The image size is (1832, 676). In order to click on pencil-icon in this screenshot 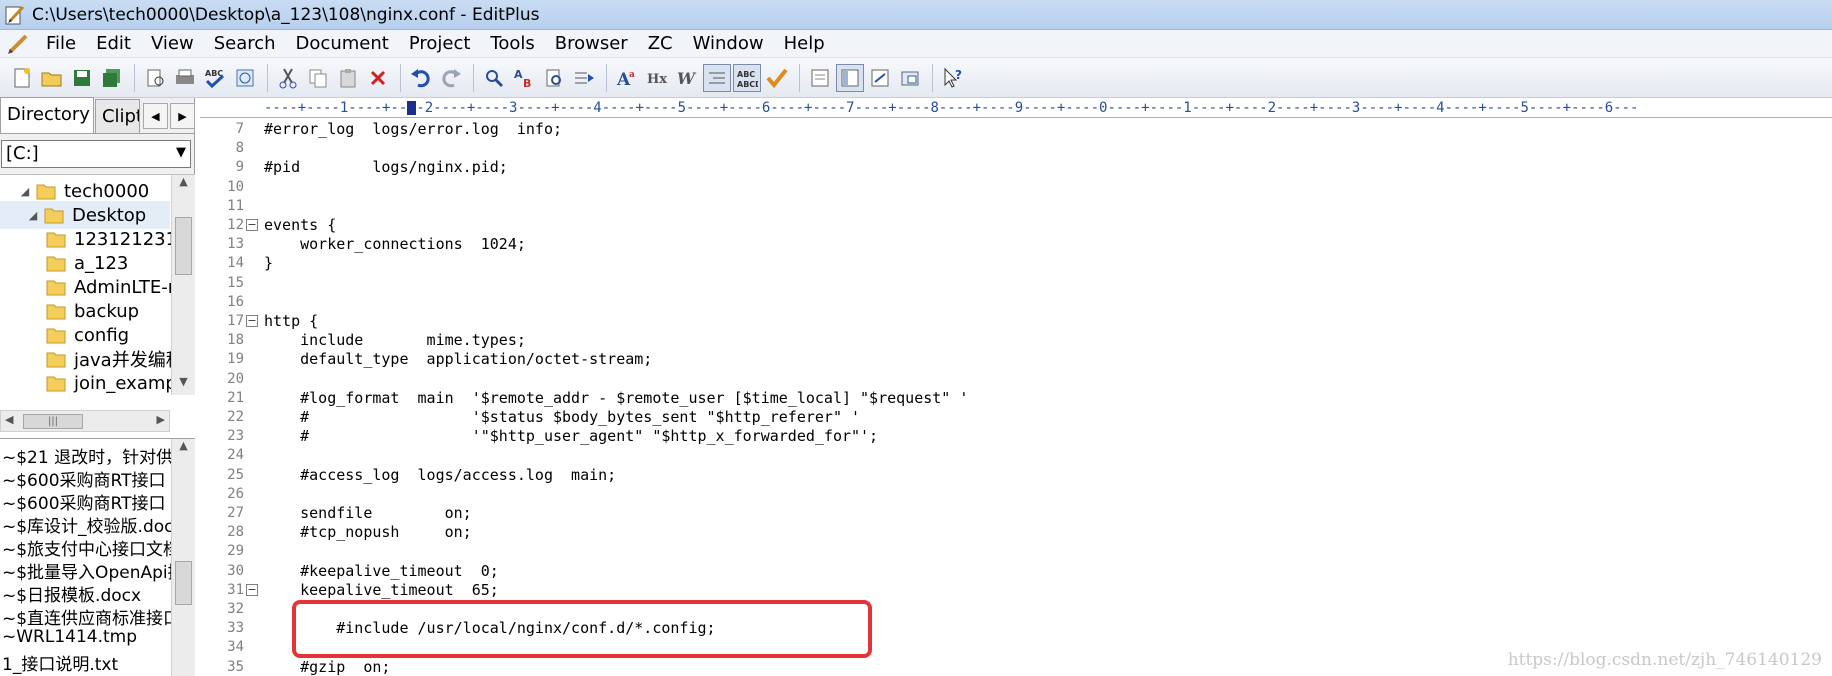, I will do `click(18, 44)`.